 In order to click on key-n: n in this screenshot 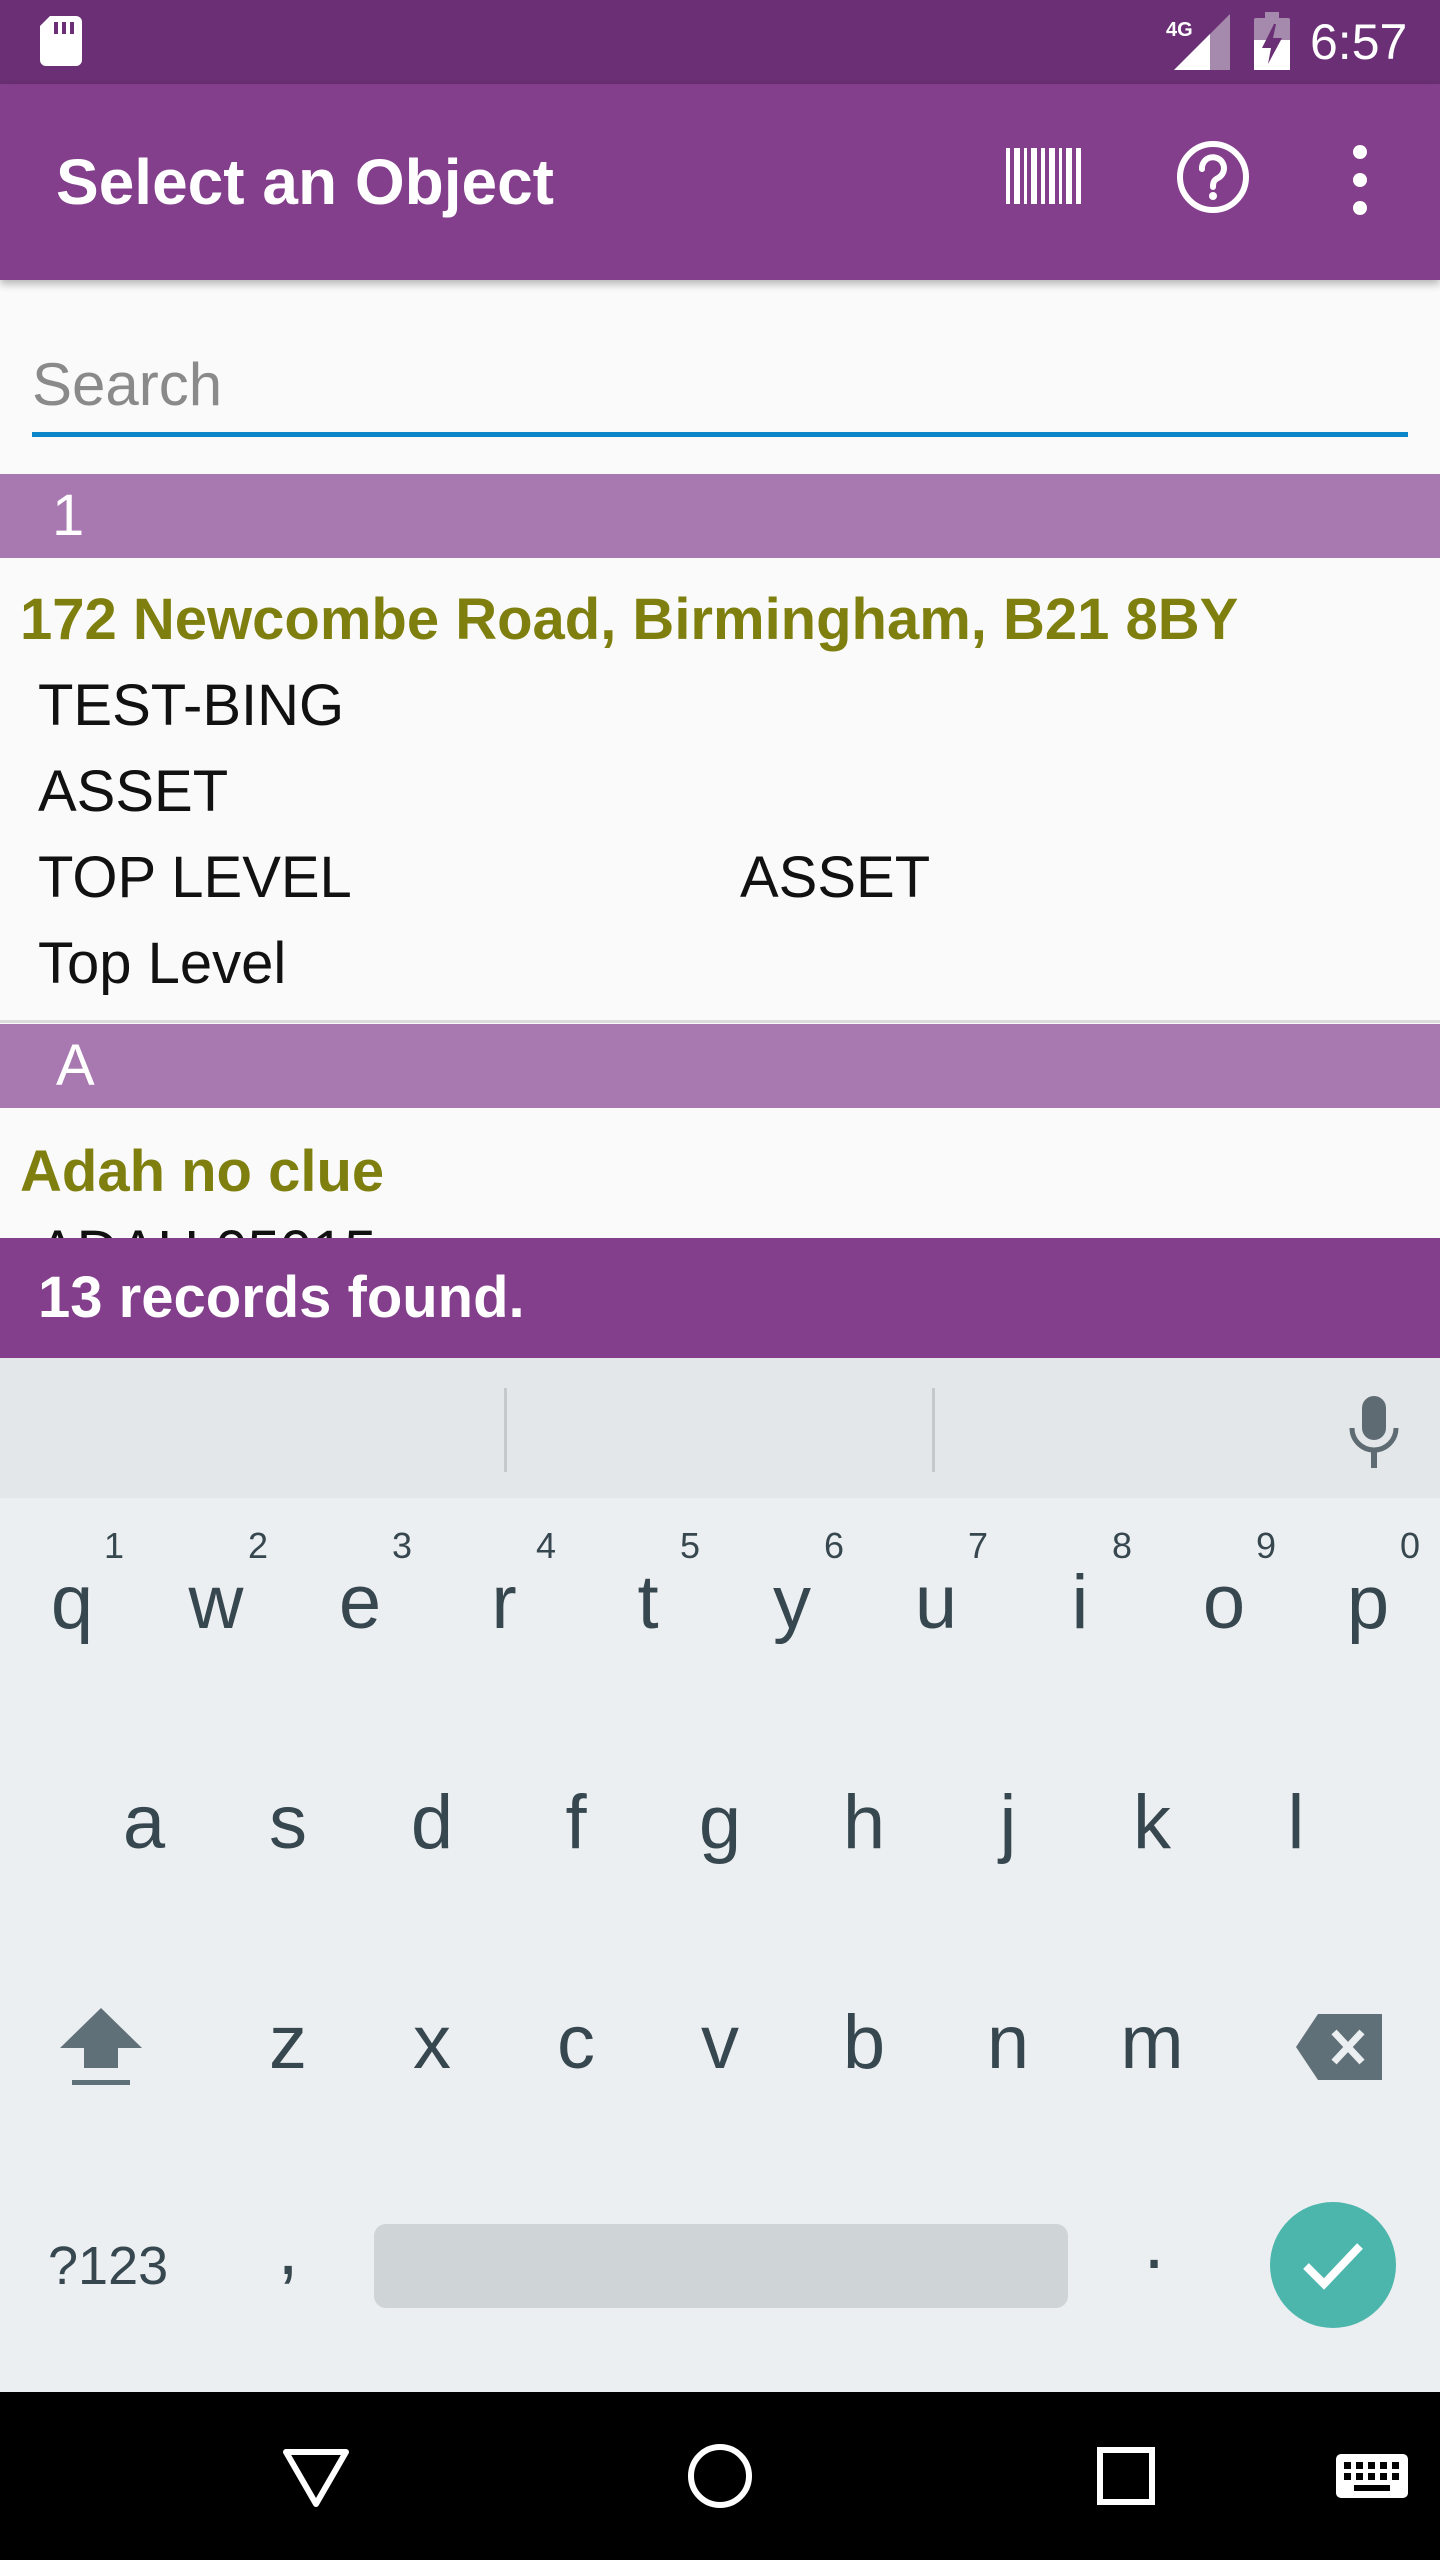, I will do `click(1008, 2043)`.